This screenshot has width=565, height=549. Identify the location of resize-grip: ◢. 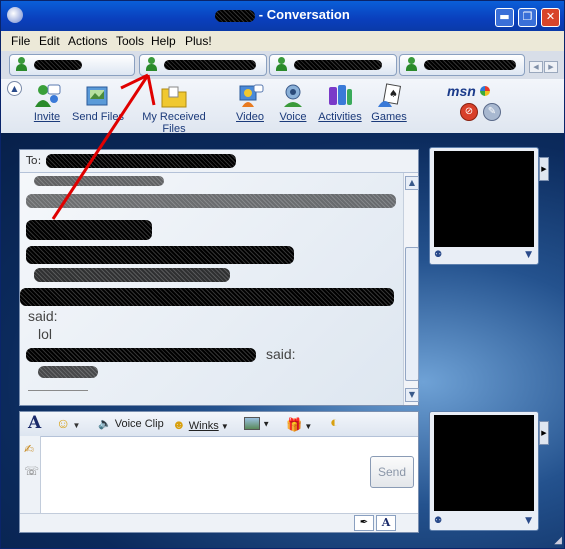
(558, 540).